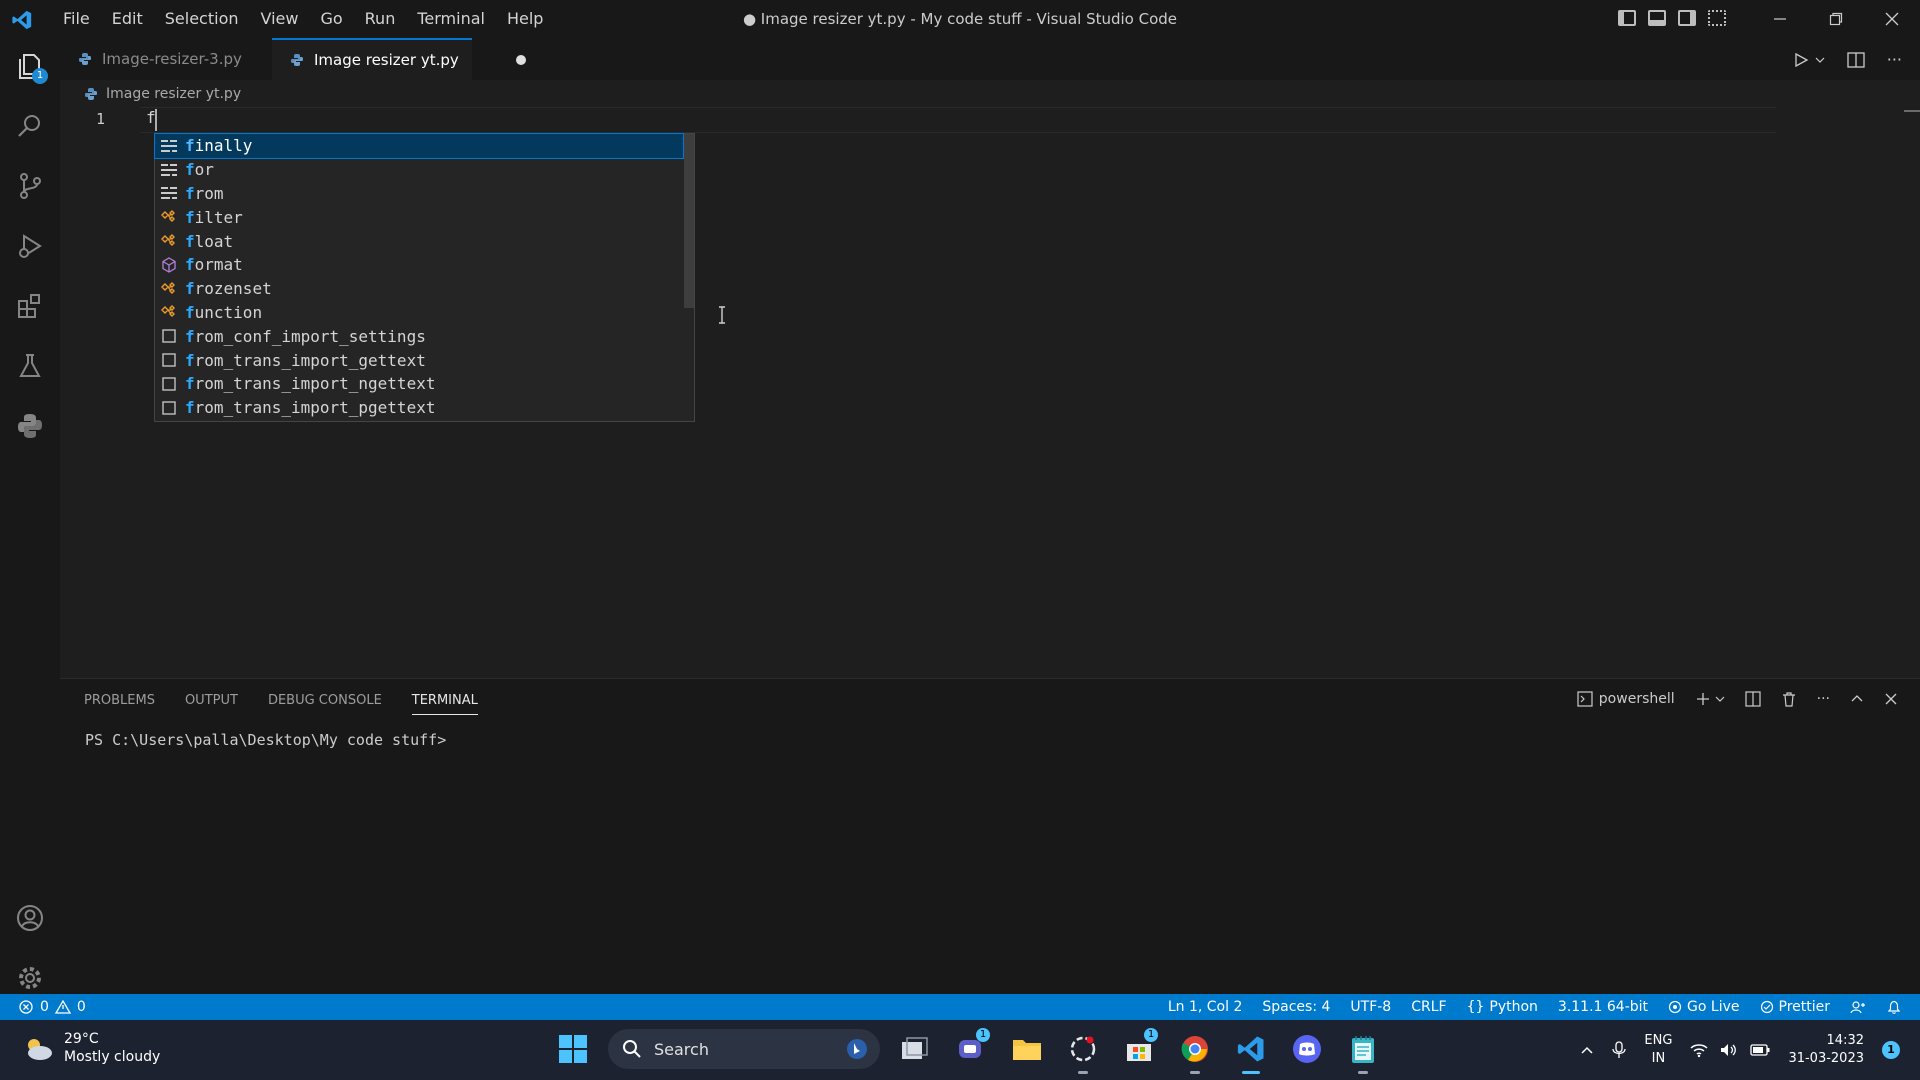 This screenshot has width=1920, height=1080. What do you see at coordinates (211, 704) in the screenshot?
I see `tab-output: OUTPUT` at bounding box center [211, 704].